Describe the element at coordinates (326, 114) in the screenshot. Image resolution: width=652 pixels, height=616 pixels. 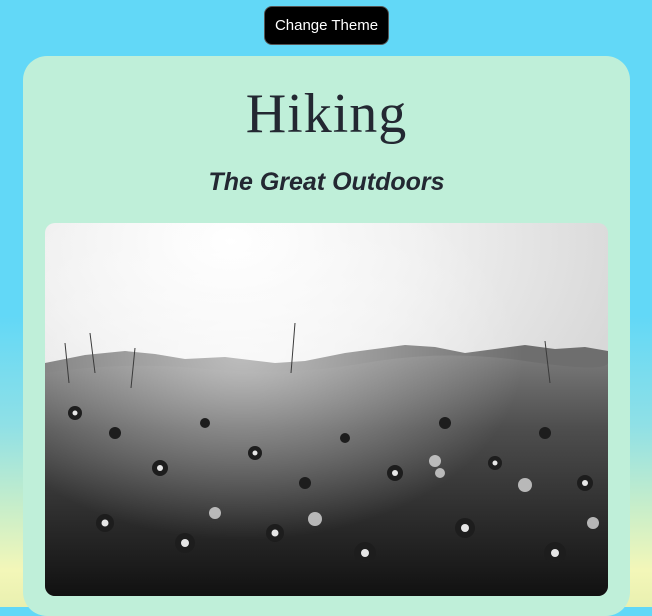
I see `page-title: Hiking` at that location.